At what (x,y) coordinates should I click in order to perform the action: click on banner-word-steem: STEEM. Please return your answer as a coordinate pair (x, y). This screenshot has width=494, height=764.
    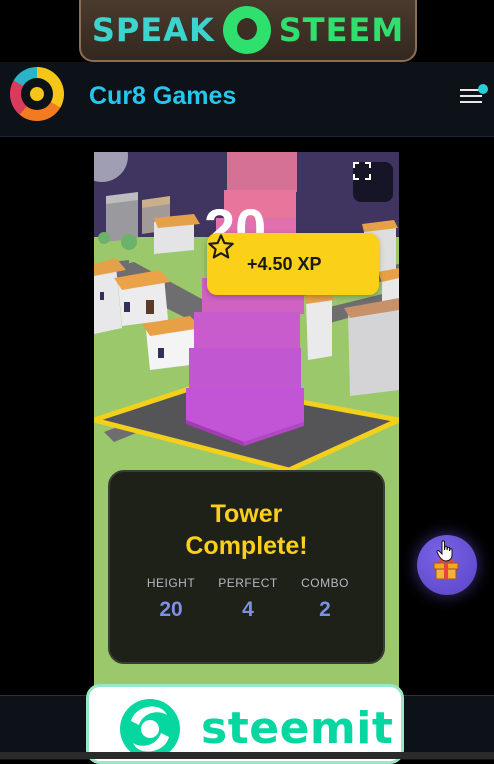
    Looking at the image, I should click on (341, 30).